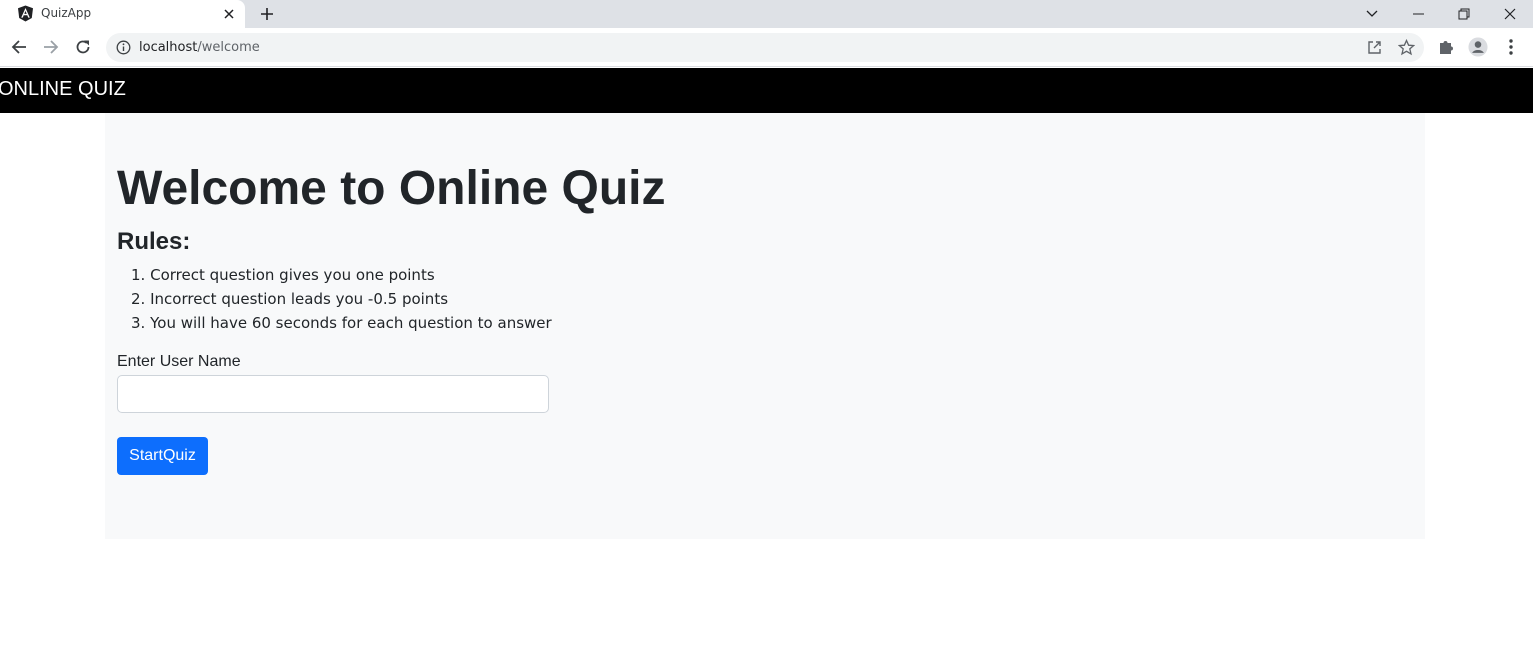 The width and height of the screenshot is (1533, 658). What do you see at coordinates (1418, 14) in the screenshot?
I see `minimize-icon` at bounding box center [1418, 14].